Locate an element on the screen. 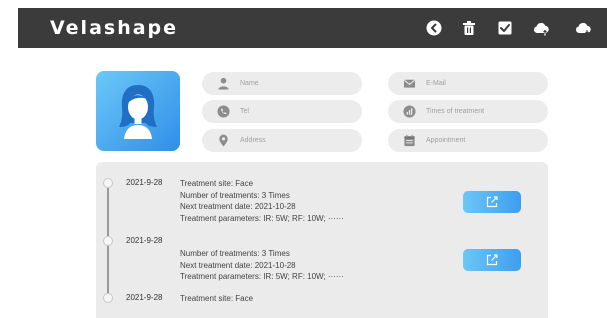 The image size is (607, 318). avatar is located at coordinates (138, 111).